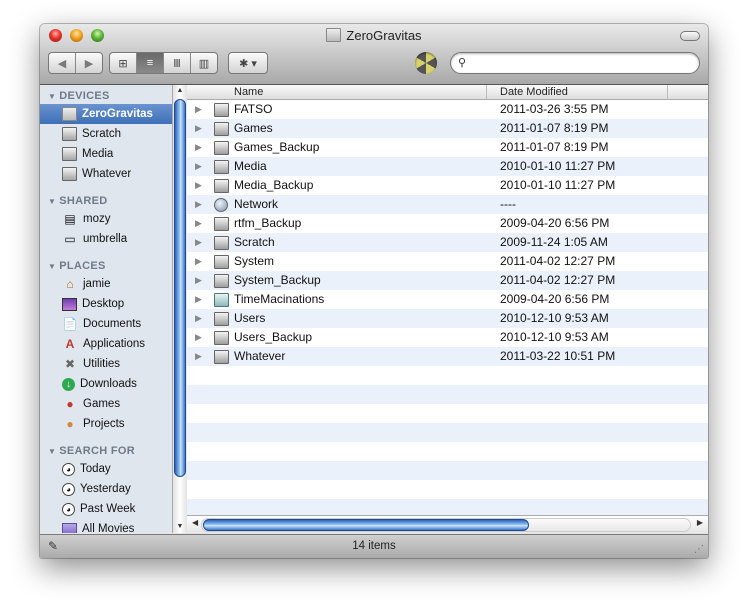 Image resolution: width=748 pixels, height=613 pixels. What do you see at coordinates (279, 299) in the screenshot?
I see `file-name: TimeMacinations` at bounding box center [279, 299].